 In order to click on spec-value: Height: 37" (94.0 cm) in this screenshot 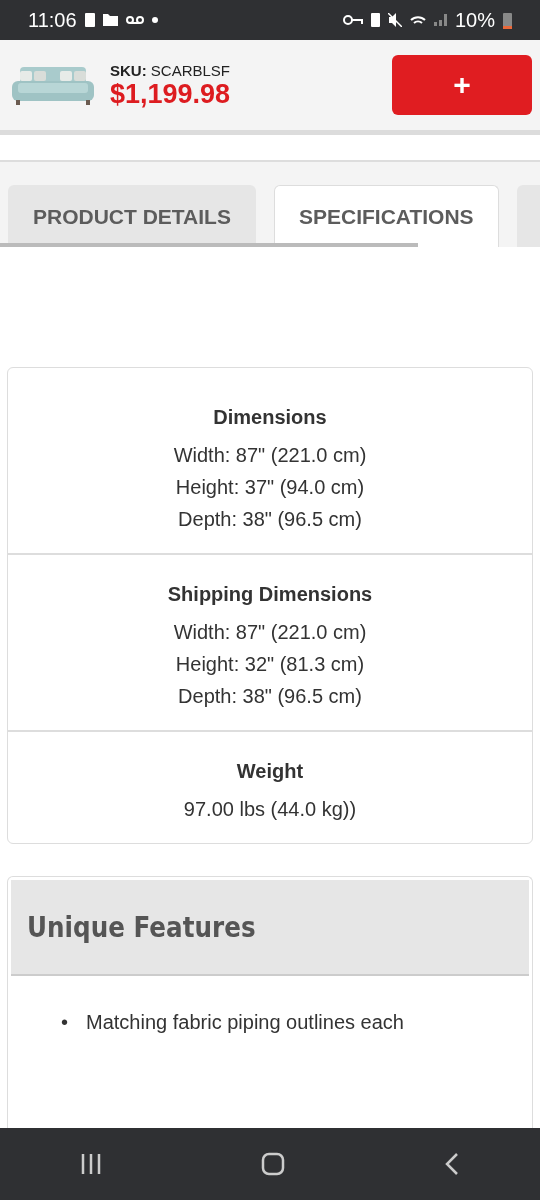, I will do `click(270, 487)`.